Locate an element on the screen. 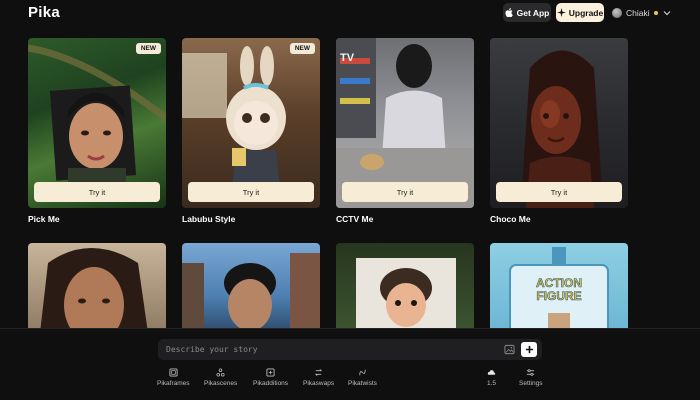 Image resolution: width=700 pixels, height=400 pixels. settings-button: Settings is located at coordinates (531, 377).